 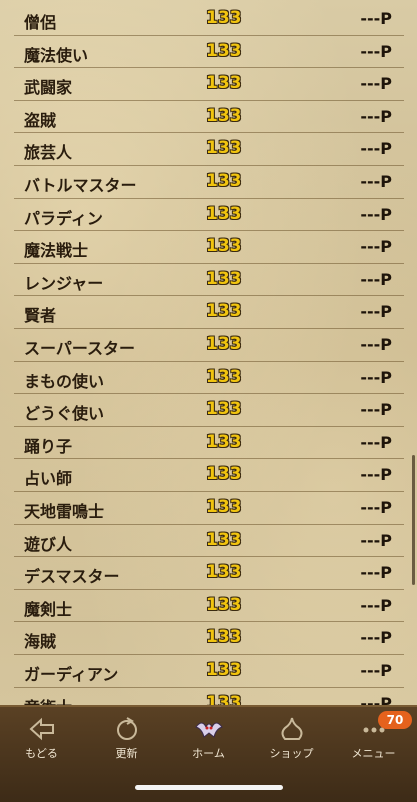 I want to click on nav-back-label: もどる, so click(x=41, y=753).